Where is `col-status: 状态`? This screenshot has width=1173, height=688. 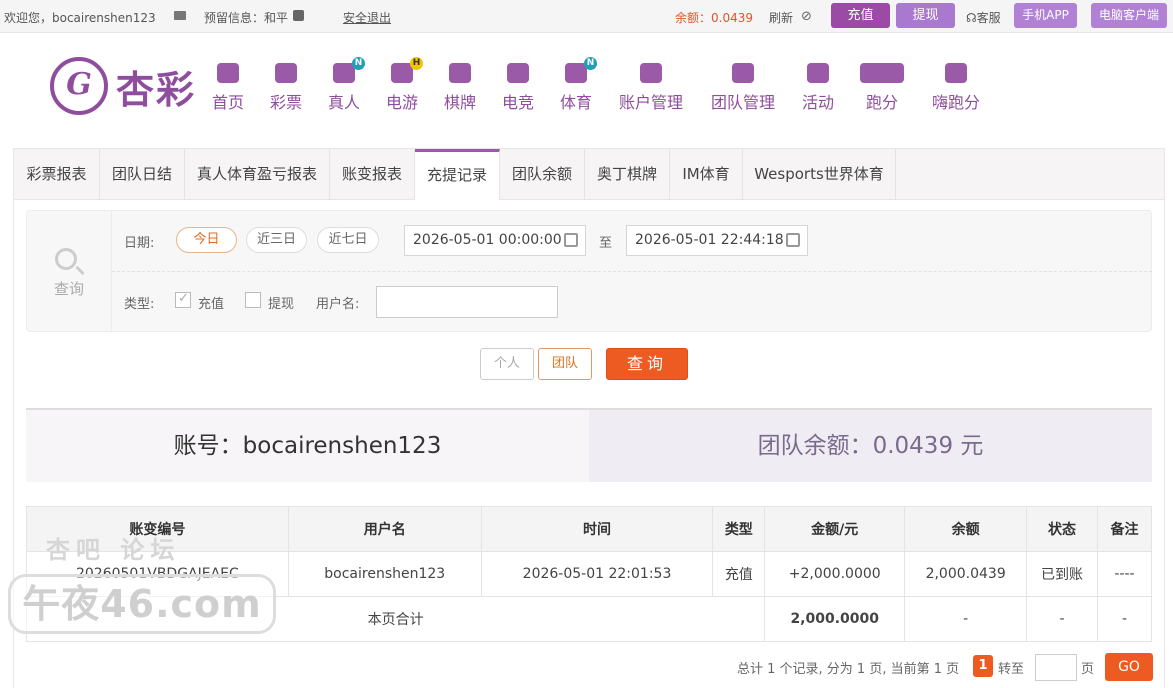 col-status: 状态 is located at coordinates (1062, 529).